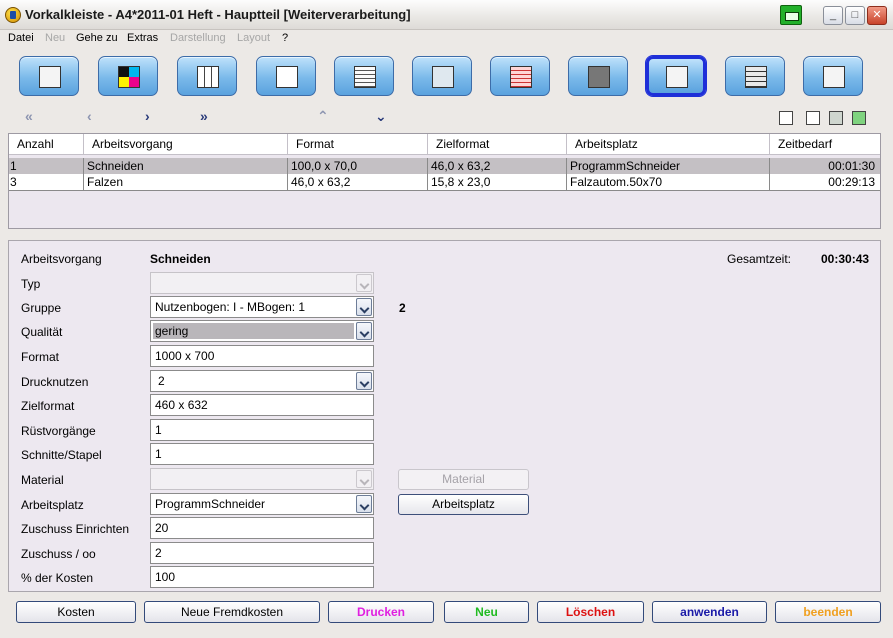 This screenshot has height=638, width=893. What do you see at coordinates (855, 15) in the screenshot?
I see `maximize-button: □` at bounding box center [855, 15].